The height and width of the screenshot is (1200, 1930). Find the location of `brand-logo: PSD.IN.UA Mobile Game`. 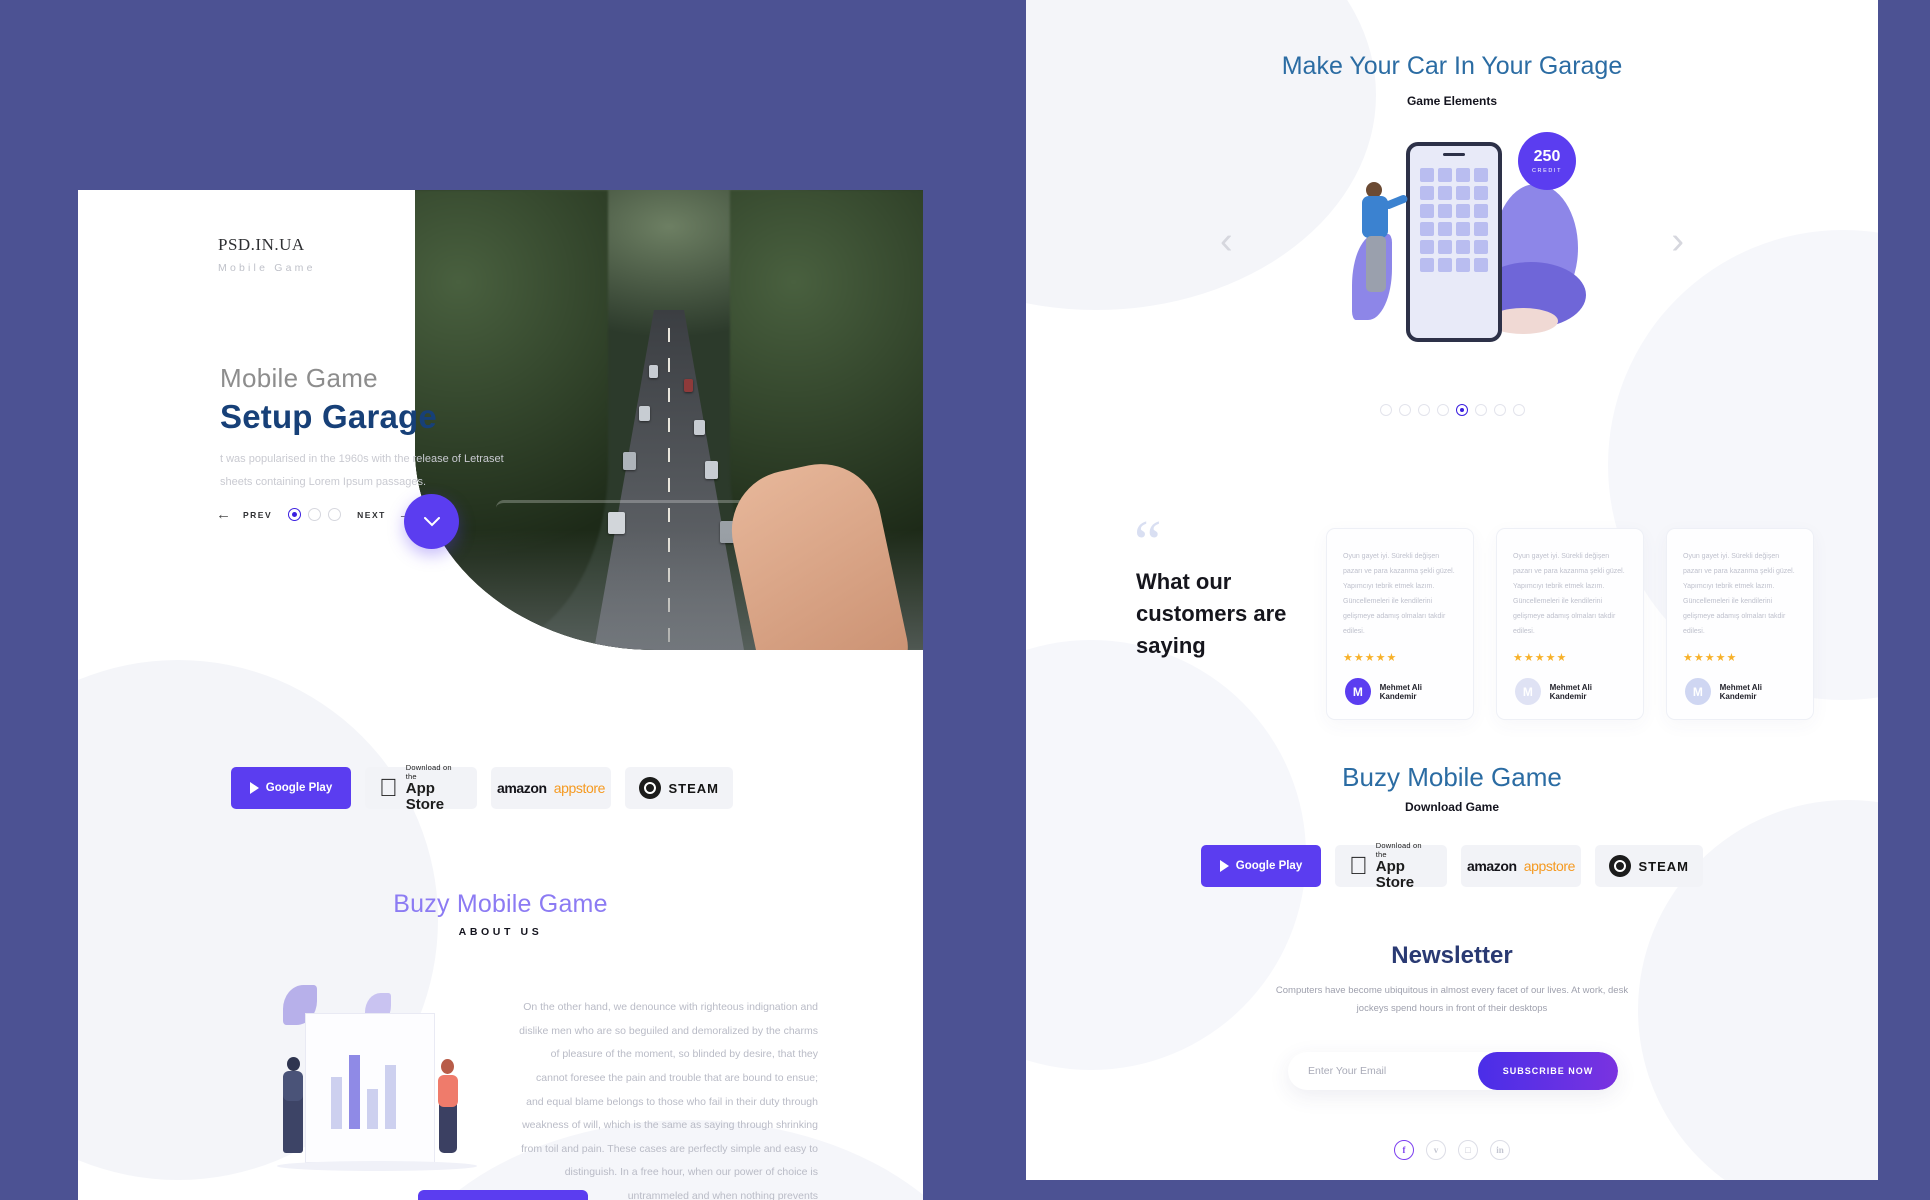

brand-logo: PSD.IN.UA Mobile Game is located at coordinates (267, 254).